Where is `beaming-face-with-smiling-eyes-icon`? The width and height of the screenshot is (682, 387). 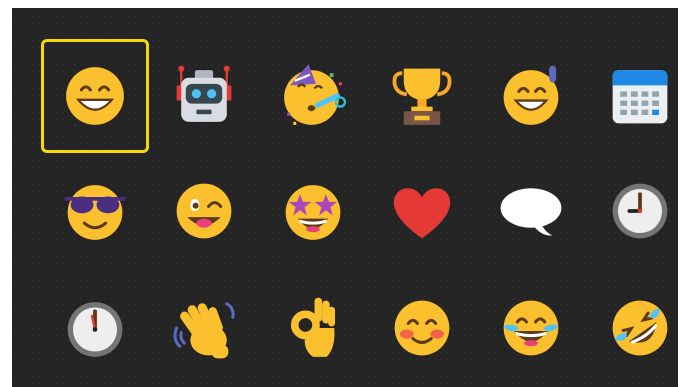
beaming-face-with-smiling-eyes-icon is located at coordinates (95, 96).